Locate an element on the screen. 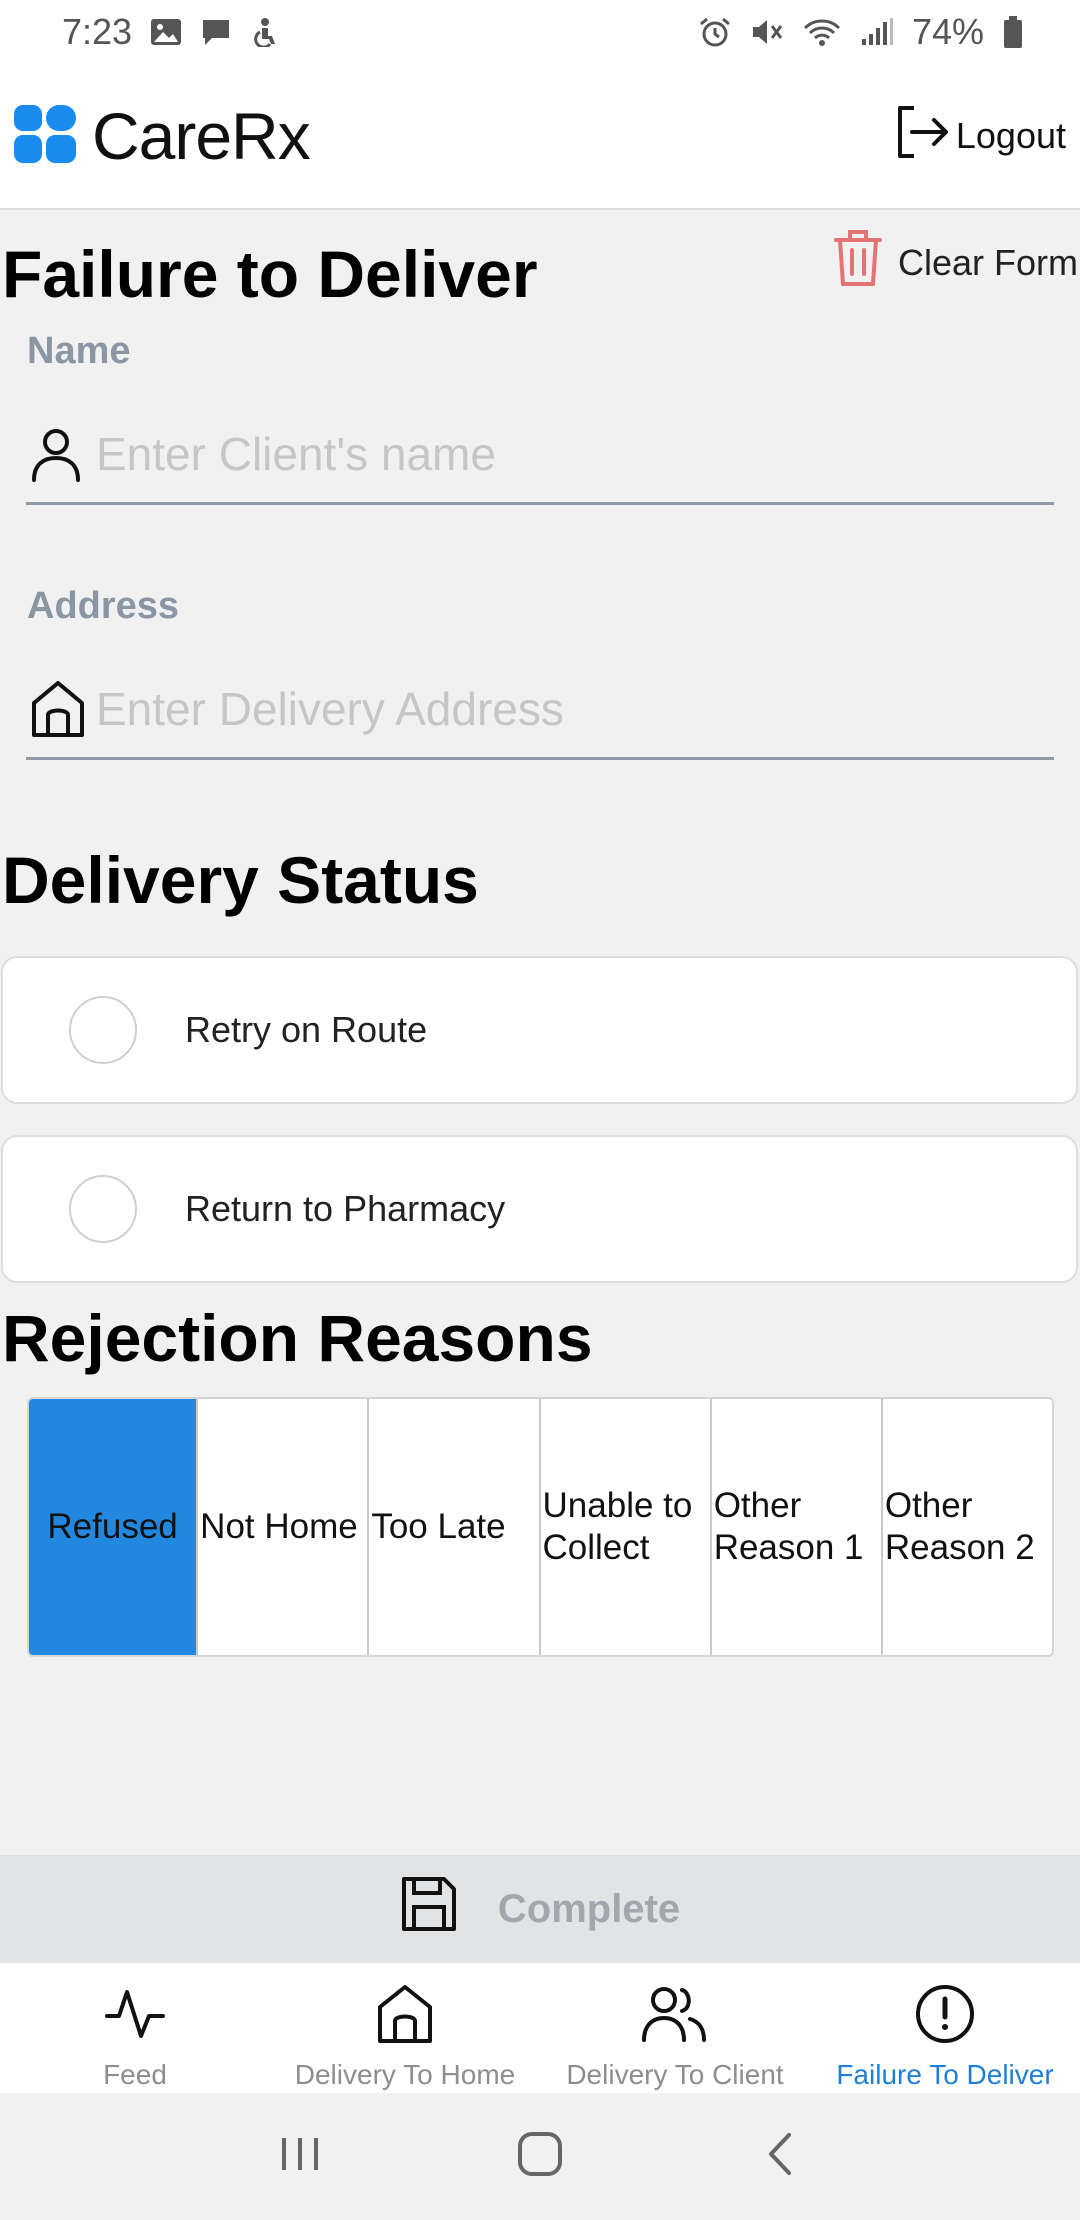  retry-on-route-option: Retry on Route is located at coordinates (539, 1030).